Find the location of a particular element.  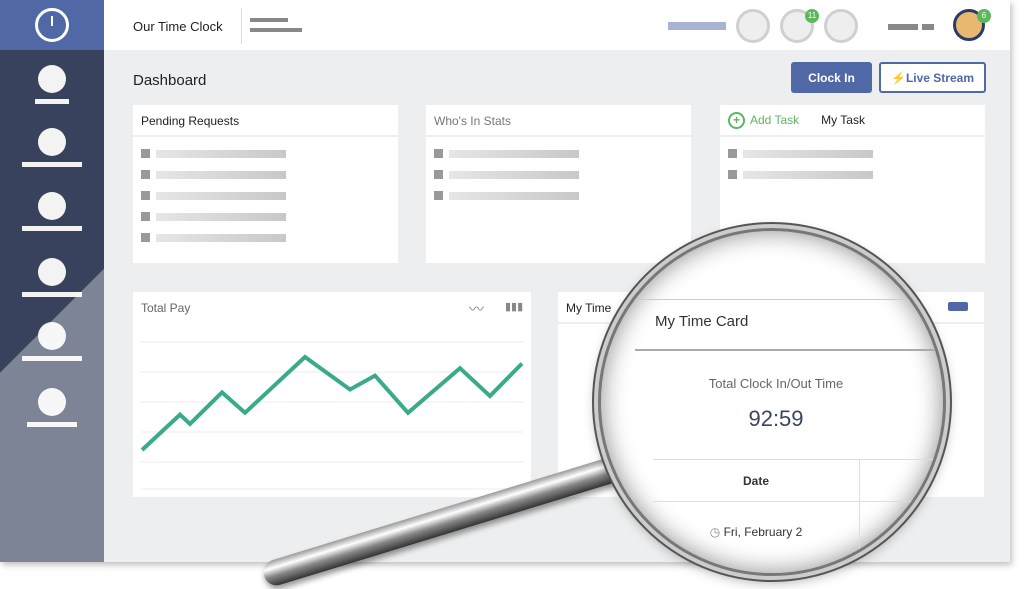

search-bar is located at coordinates (697, 26).